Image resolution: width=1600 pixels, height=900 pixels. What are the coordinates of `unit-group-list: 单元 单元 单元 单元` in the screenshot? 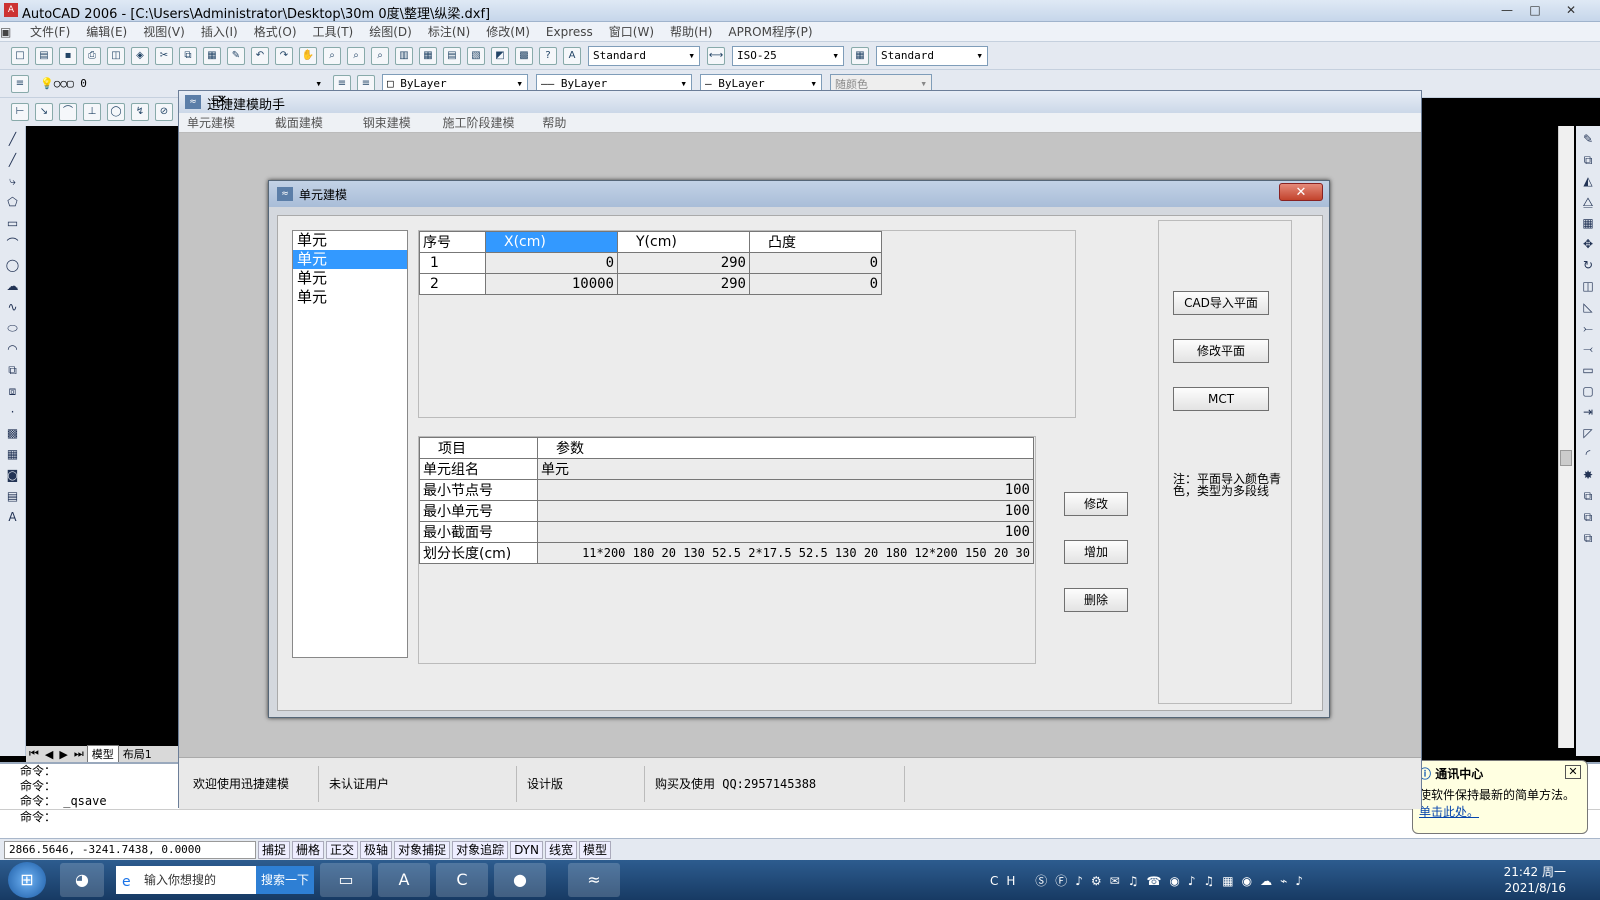 It's located at (350, 444).